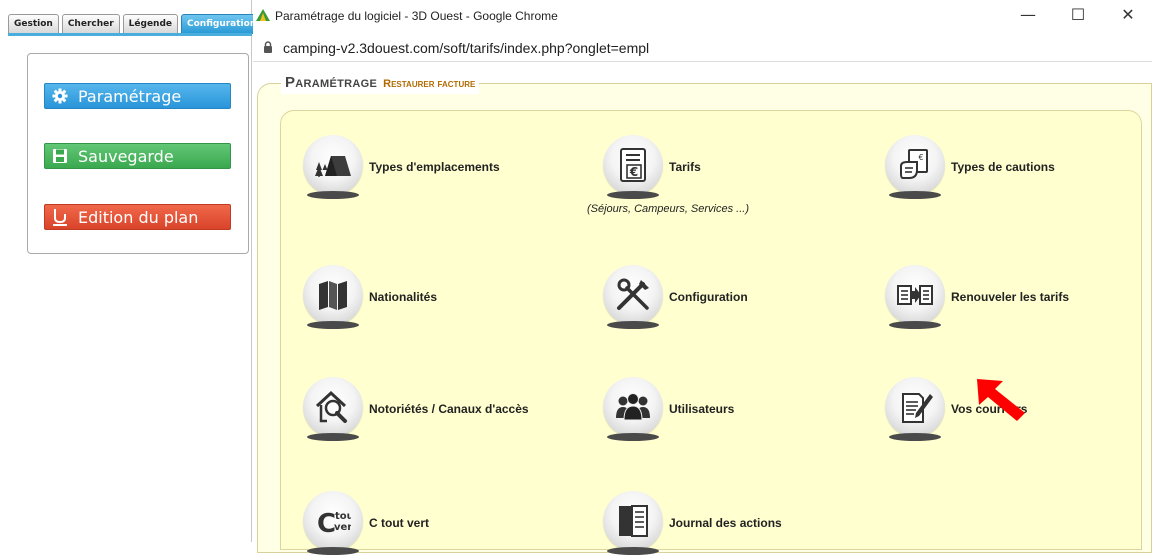 The image size is (1152, 555). What do you see at coordinates (434, 167) in the screenshot?
I see `item-label: Types d'emplacements` at bounding box center [434, 167].